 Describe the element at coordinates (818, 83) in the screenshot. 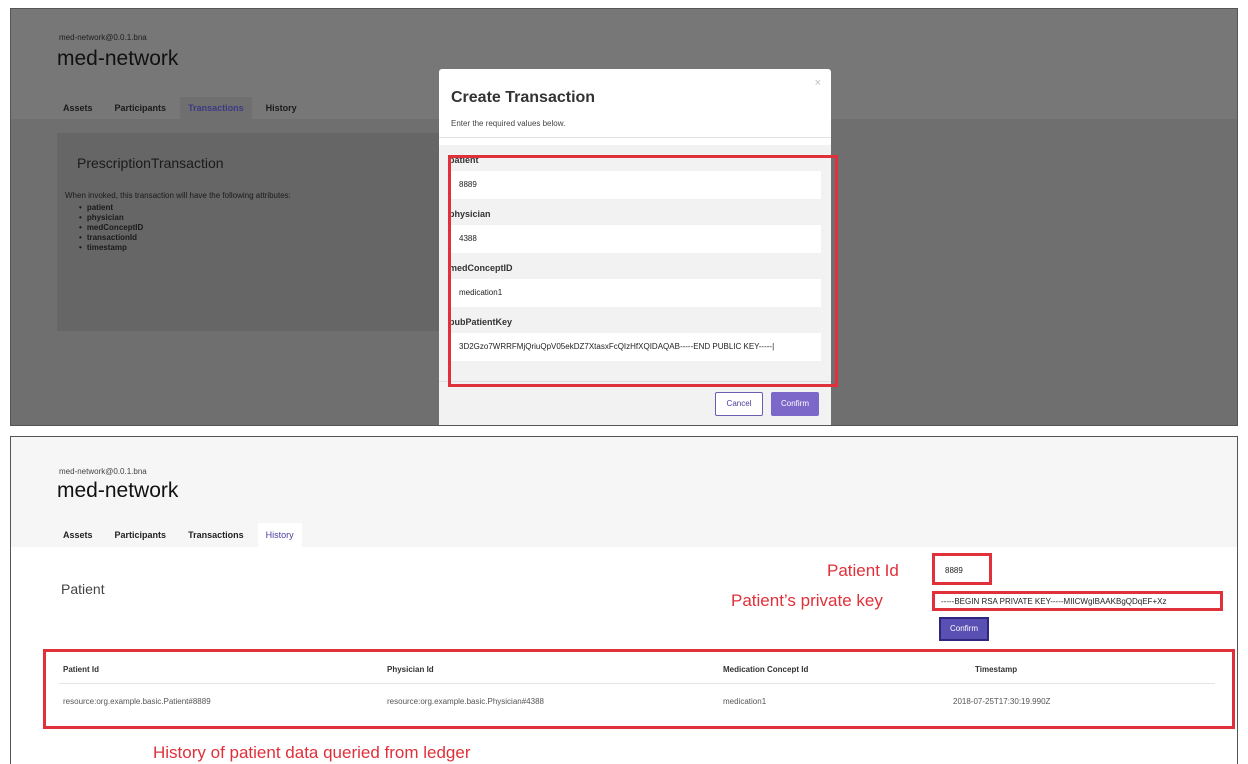

I see `close-icon: ×` at that location.